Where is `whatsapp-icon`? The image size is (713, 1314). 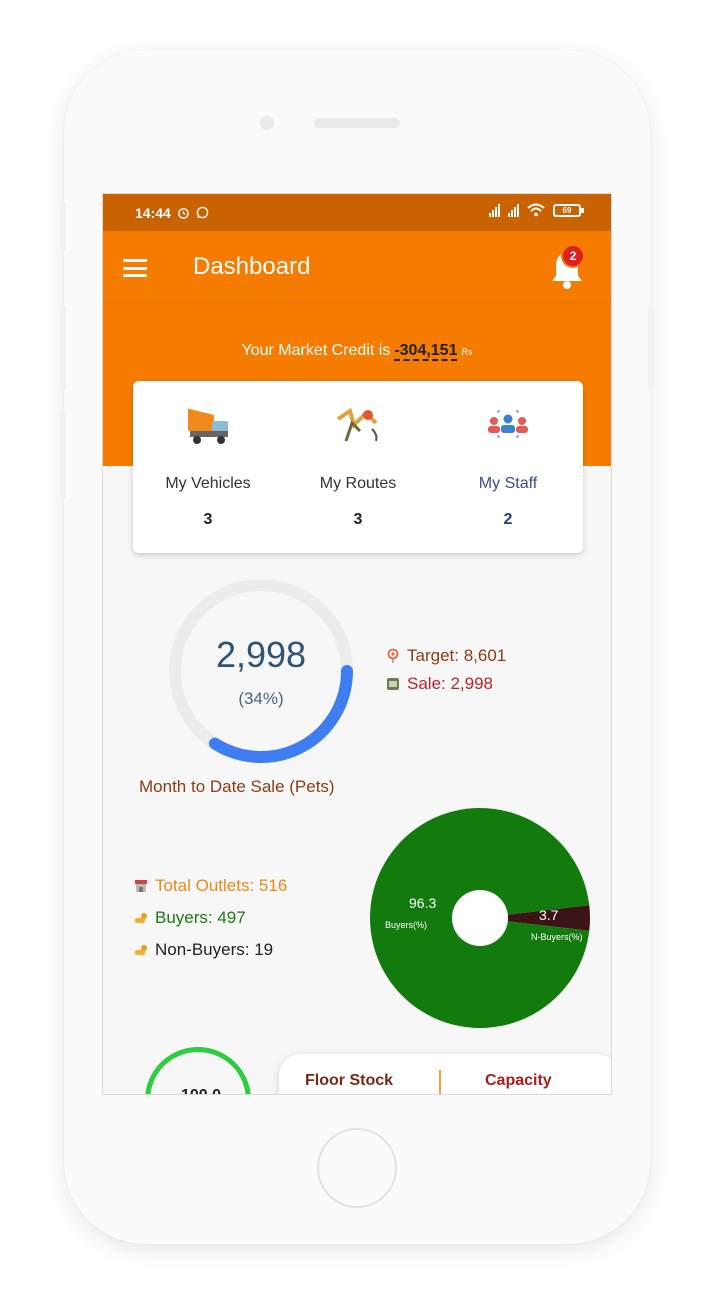 whatsapp-icon is located at coordinates (202, 212).